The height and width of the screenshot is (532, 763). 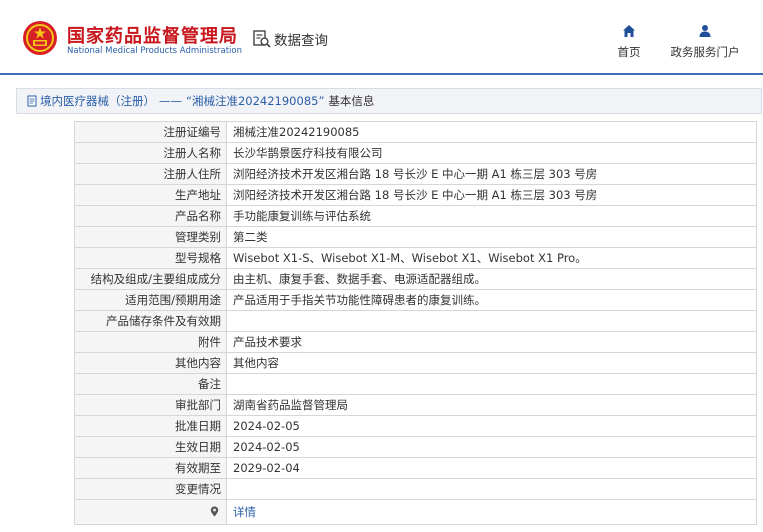 What do you see at coordinates (214, 511) in the screenshot?
I see `map-pin-icon` at bounding box center [214, 511].